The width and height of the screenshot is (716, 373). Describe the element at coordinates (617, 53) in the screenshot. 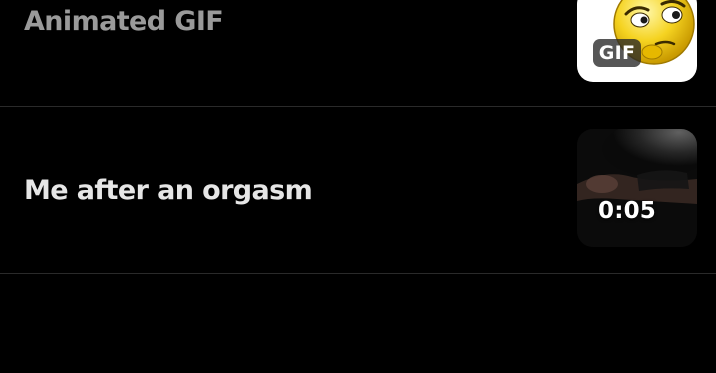

I see `gif-badge: GIF` at that location.